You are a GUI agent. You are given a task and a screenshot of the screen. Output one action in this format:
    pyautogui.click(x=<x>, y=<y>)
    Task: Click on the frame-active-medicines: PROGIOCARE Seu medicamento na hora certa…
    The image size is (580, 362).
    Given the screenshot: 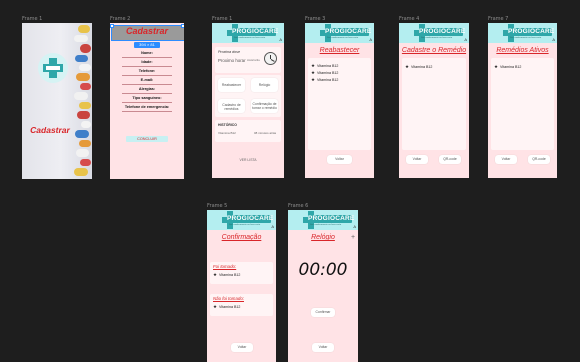 What is the action you would take?
    pyautogui.click(x=522, y=100)
    